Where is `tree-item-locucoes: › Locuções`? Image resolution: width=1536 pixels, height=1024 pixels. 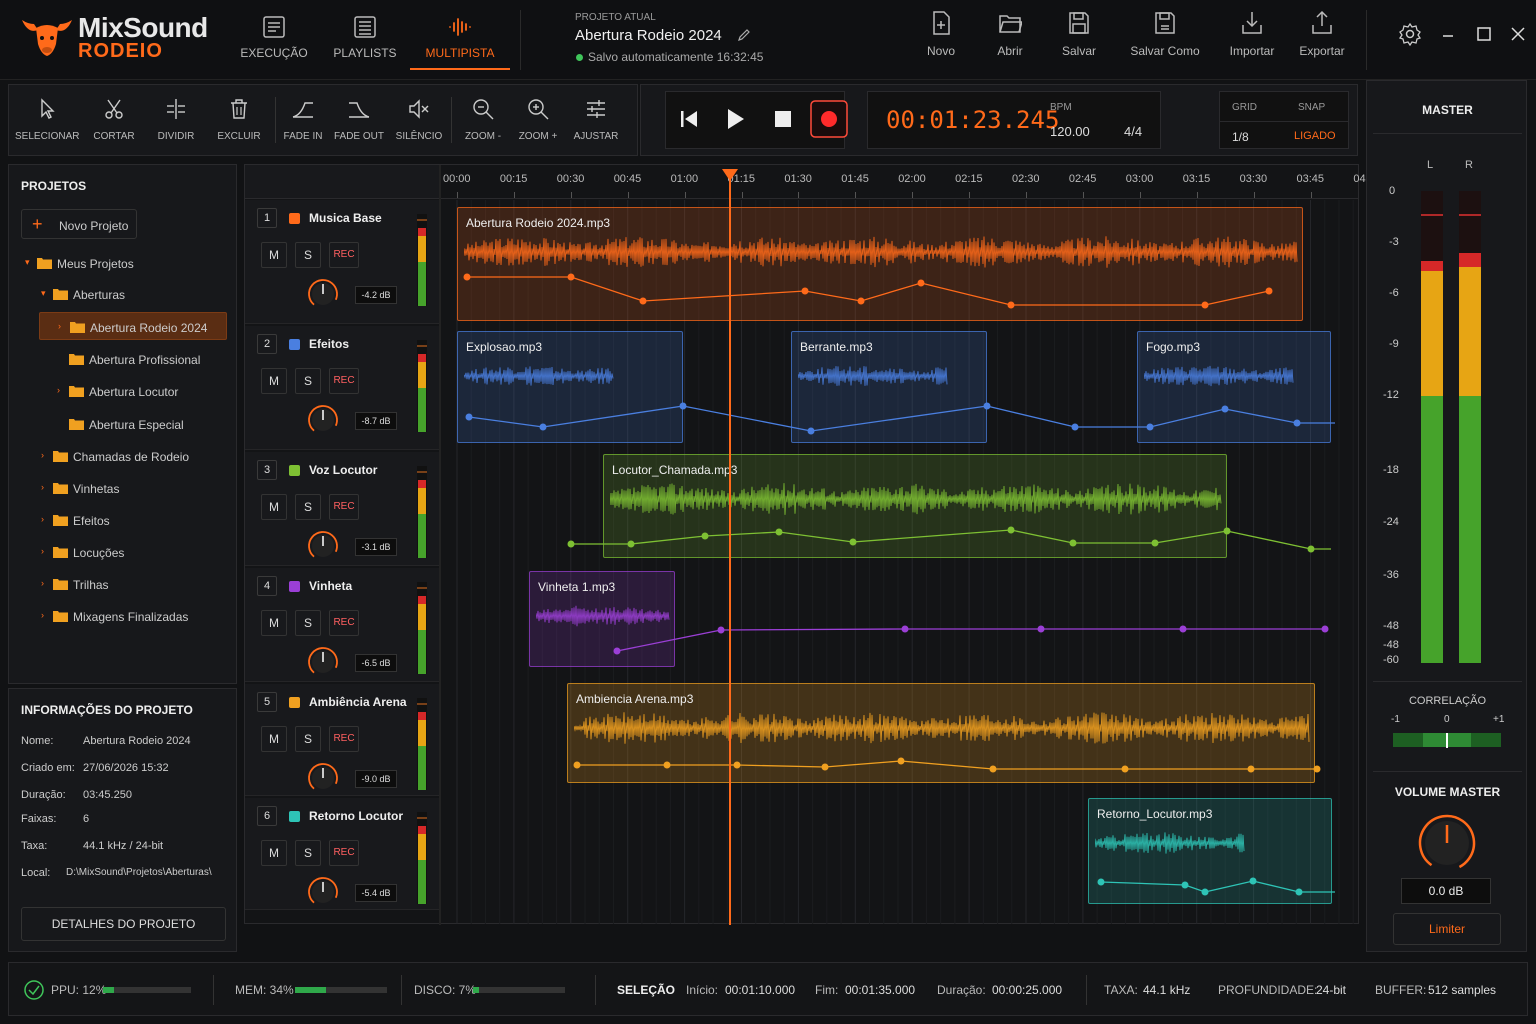
tree-item-locucoes: › Locuções is located at coordinates (120, 552).